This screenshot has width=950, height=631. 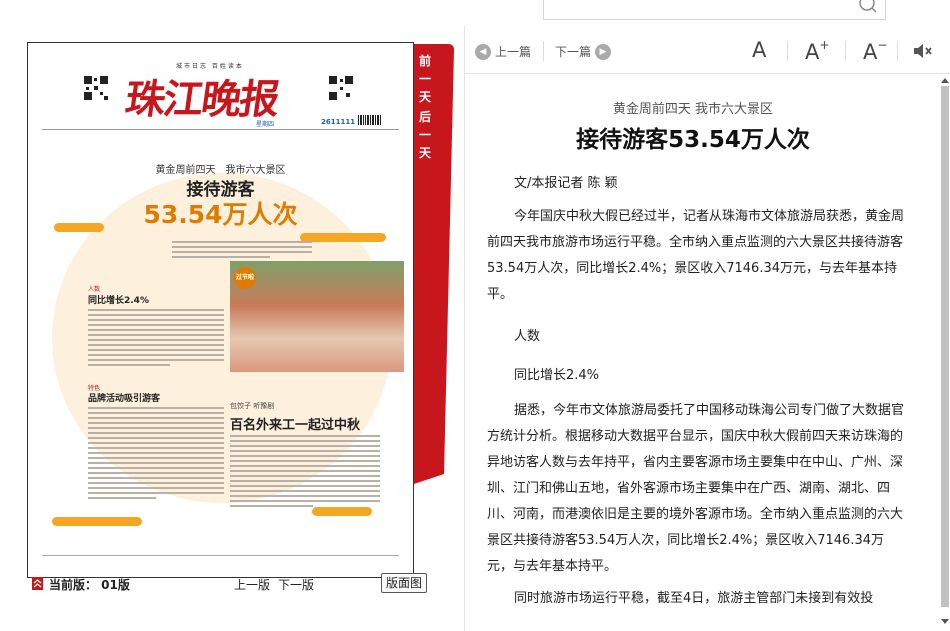 I want to click on search-icon, so click(x=868, y=7).